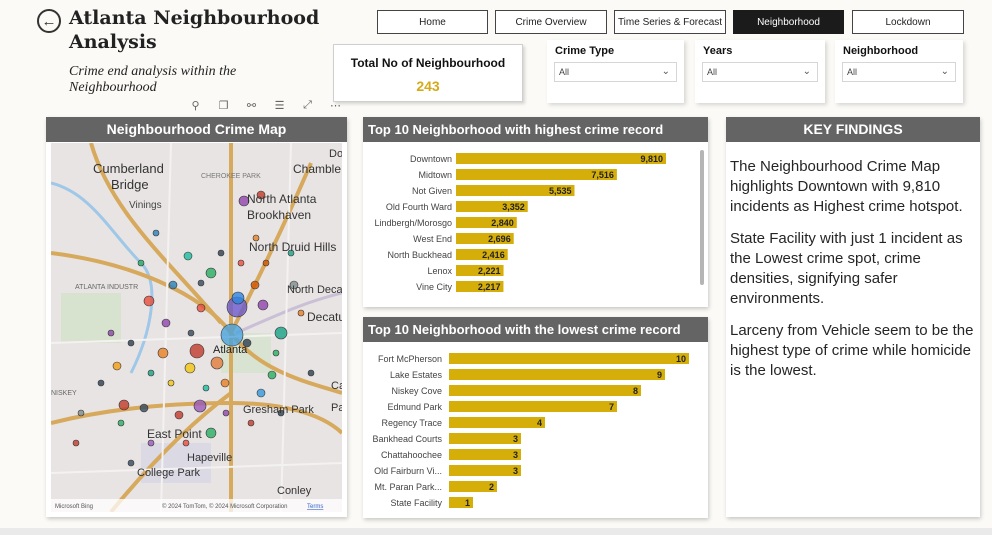  What do you see at coordinates (615, 72) in the screenshot?
I see `crime-type-dropdown: All ⌄` at bounding box center [615, 72].